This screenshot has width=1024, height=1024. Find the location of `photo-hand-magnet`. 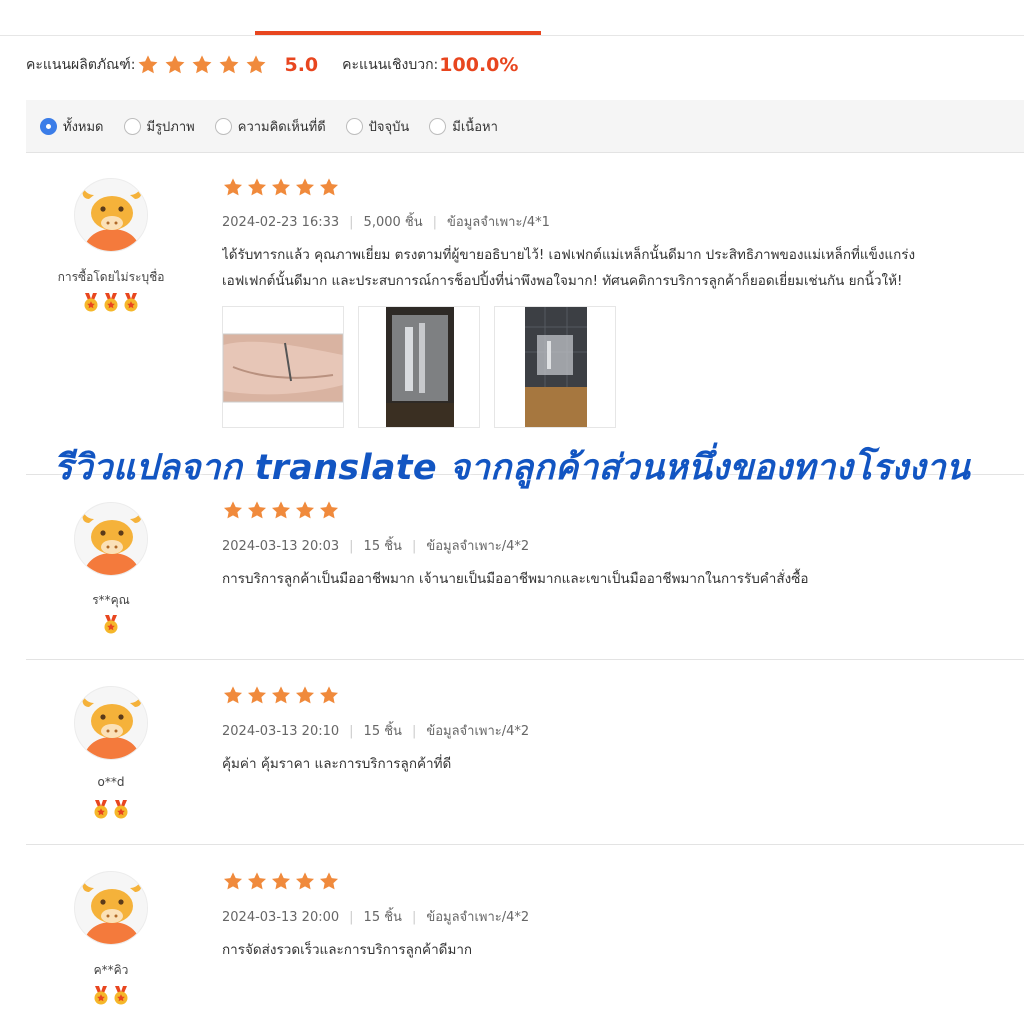

photo-hand-magnet is located at coordinates (283, 367).